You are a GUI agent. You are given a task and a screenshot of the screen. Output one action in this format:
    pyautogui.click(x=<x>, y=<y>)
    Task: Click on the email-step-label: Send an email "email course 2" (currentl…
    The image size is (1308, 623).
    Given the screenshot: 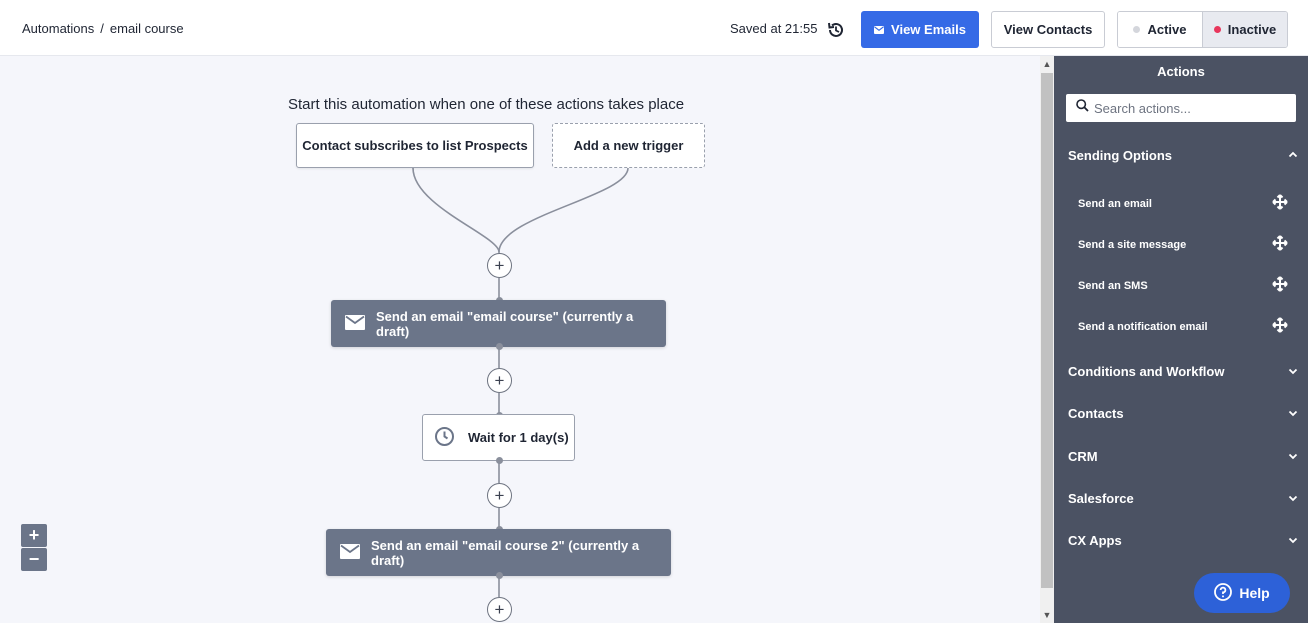 What is the action you would take?
    pyautogui.click(x=505, y=552)
    